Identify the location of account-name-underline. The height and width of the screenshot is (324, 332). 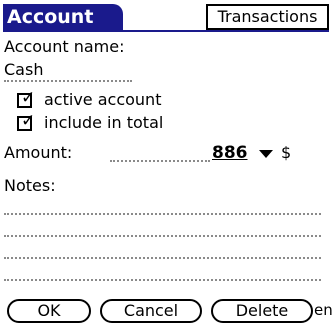
(68, 81).